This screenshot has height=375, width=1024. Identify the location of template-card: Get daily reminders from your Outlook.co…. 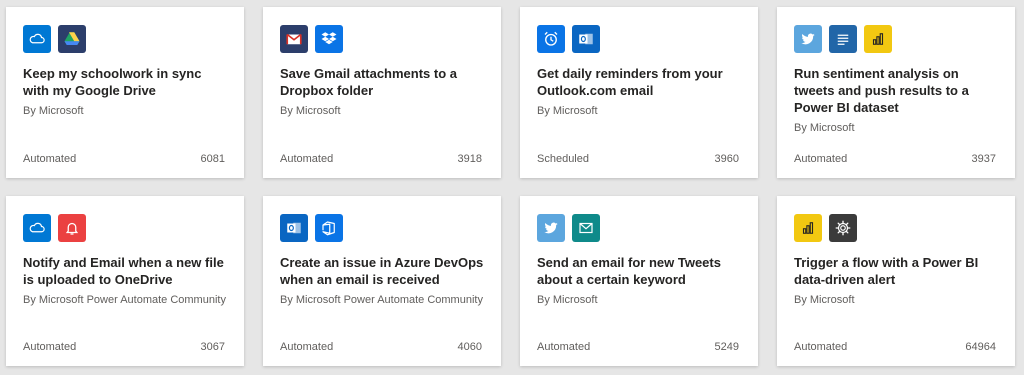
(639, 92).